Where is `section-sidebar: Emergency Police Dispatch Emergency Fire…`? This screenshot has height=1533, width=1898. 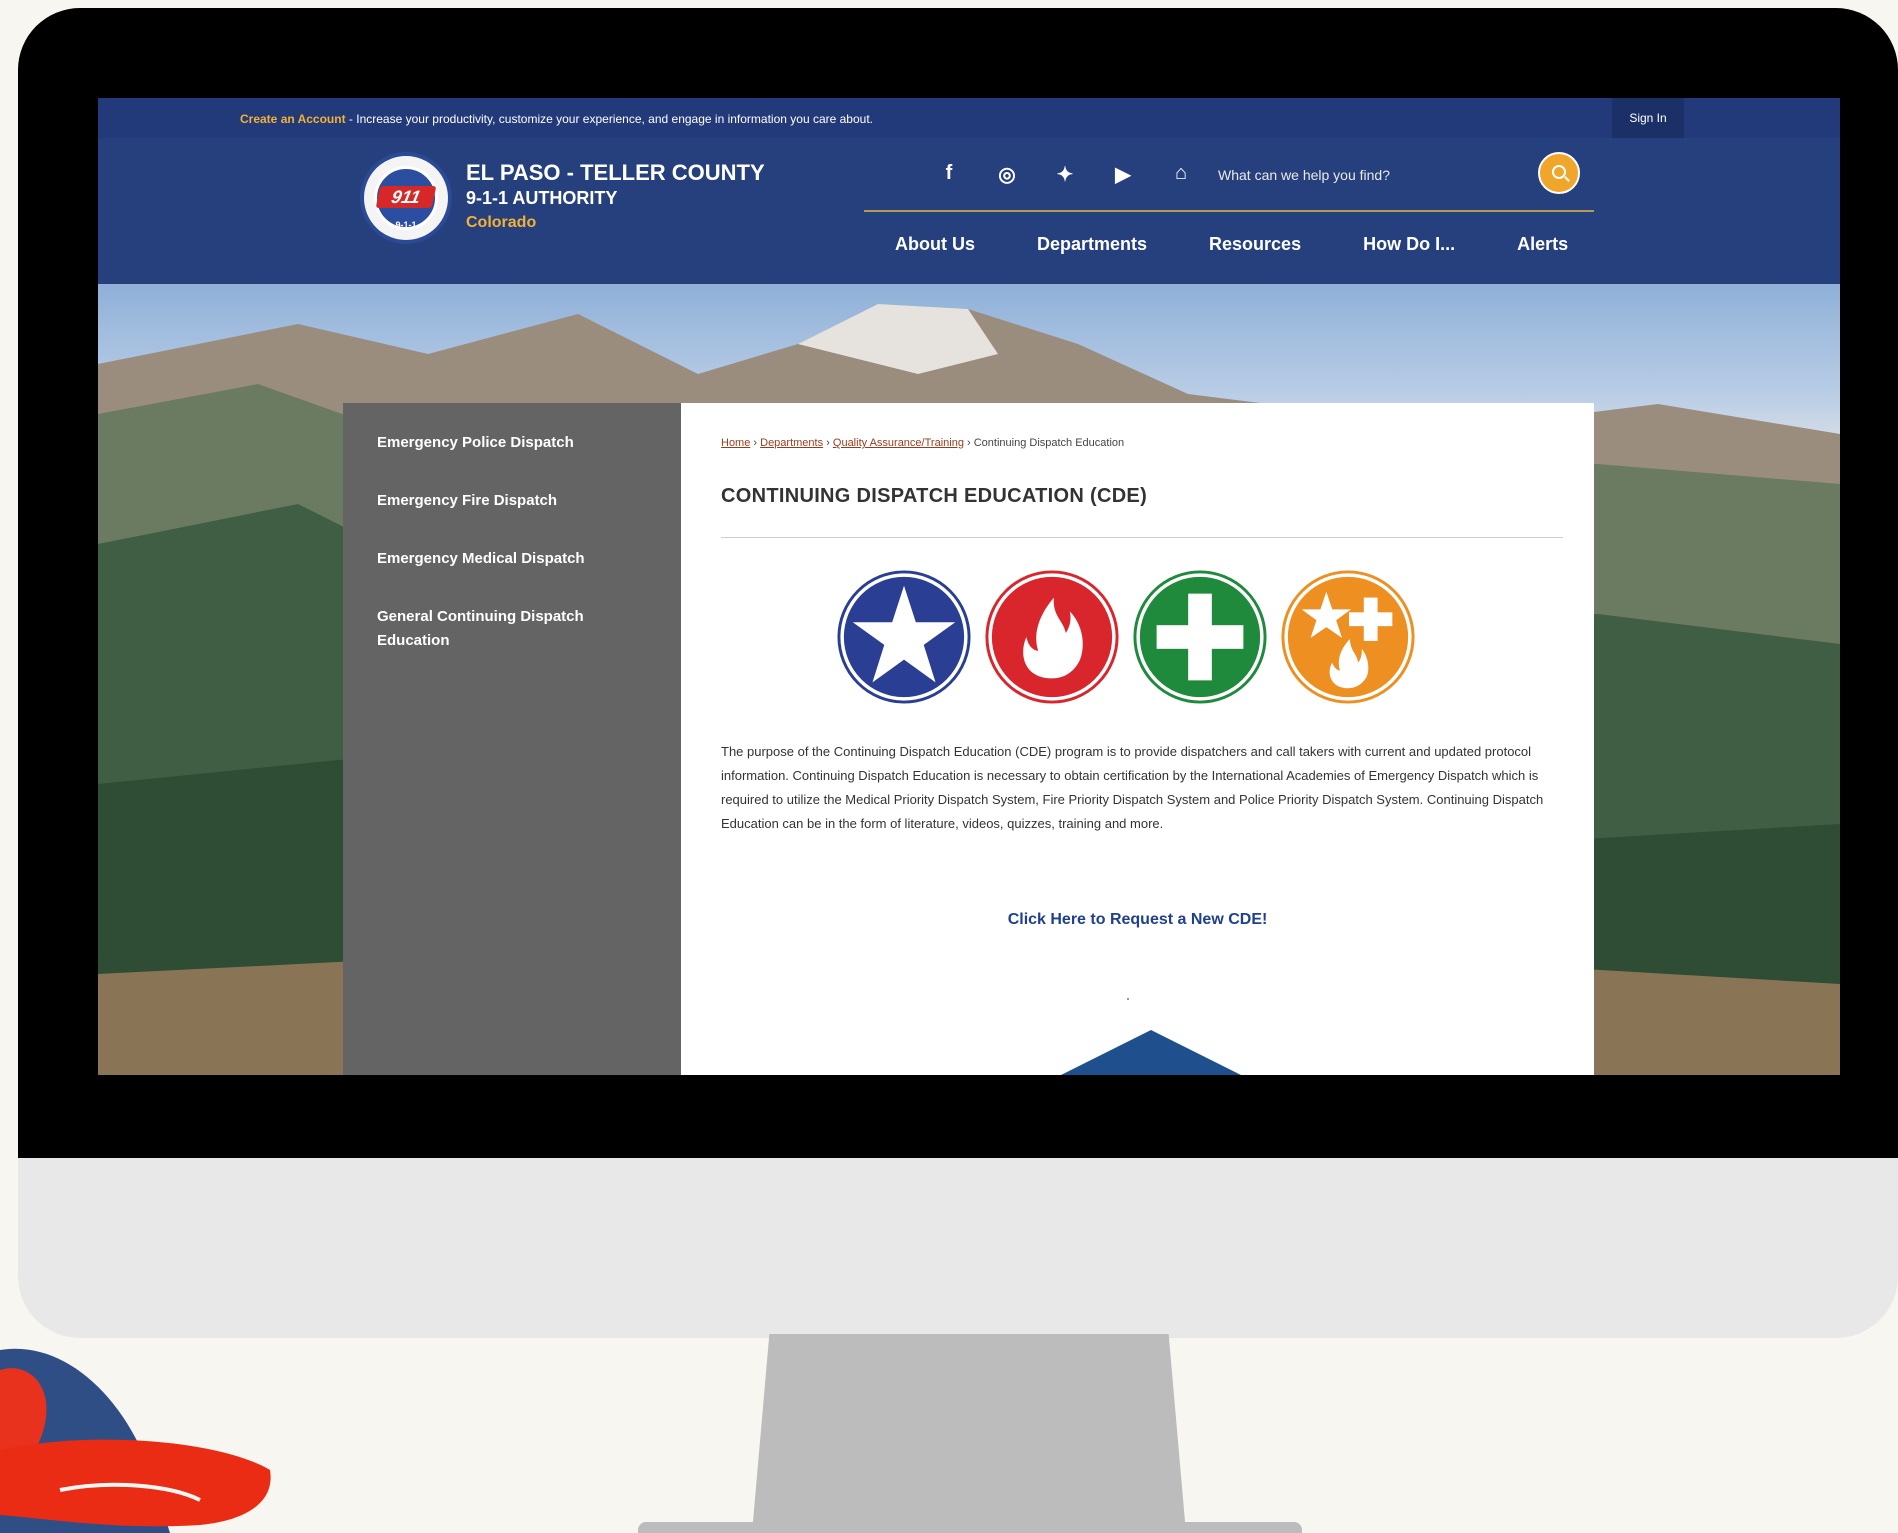 section-sidebar: Emergency Police Dispatch Emergency Fire… is located at coordinates (512, 739).